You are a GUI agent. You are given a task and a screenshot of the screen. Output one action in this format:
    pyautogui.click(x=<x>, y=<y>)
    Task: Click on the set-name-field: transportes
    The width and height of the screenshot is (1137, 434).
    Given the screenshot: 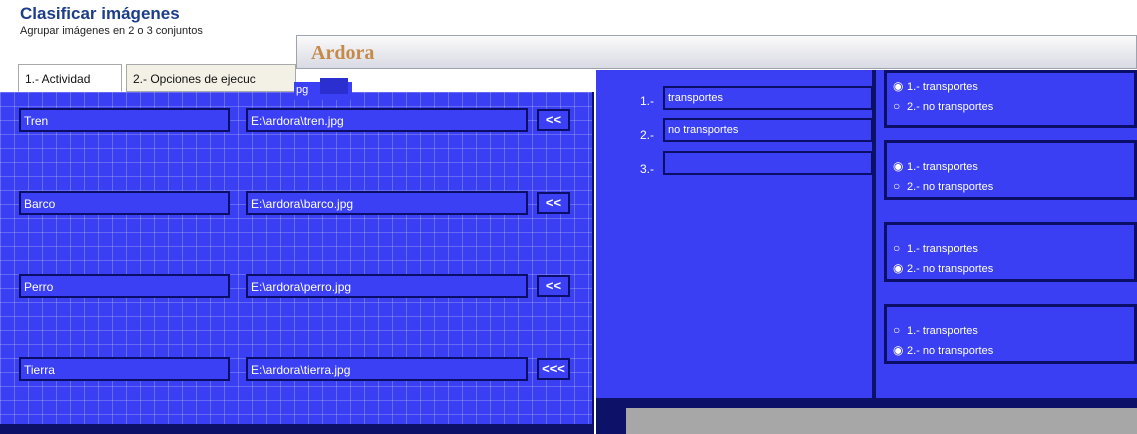 What is the action you would take?
    pyautogui.click(x=768, y=98)
    